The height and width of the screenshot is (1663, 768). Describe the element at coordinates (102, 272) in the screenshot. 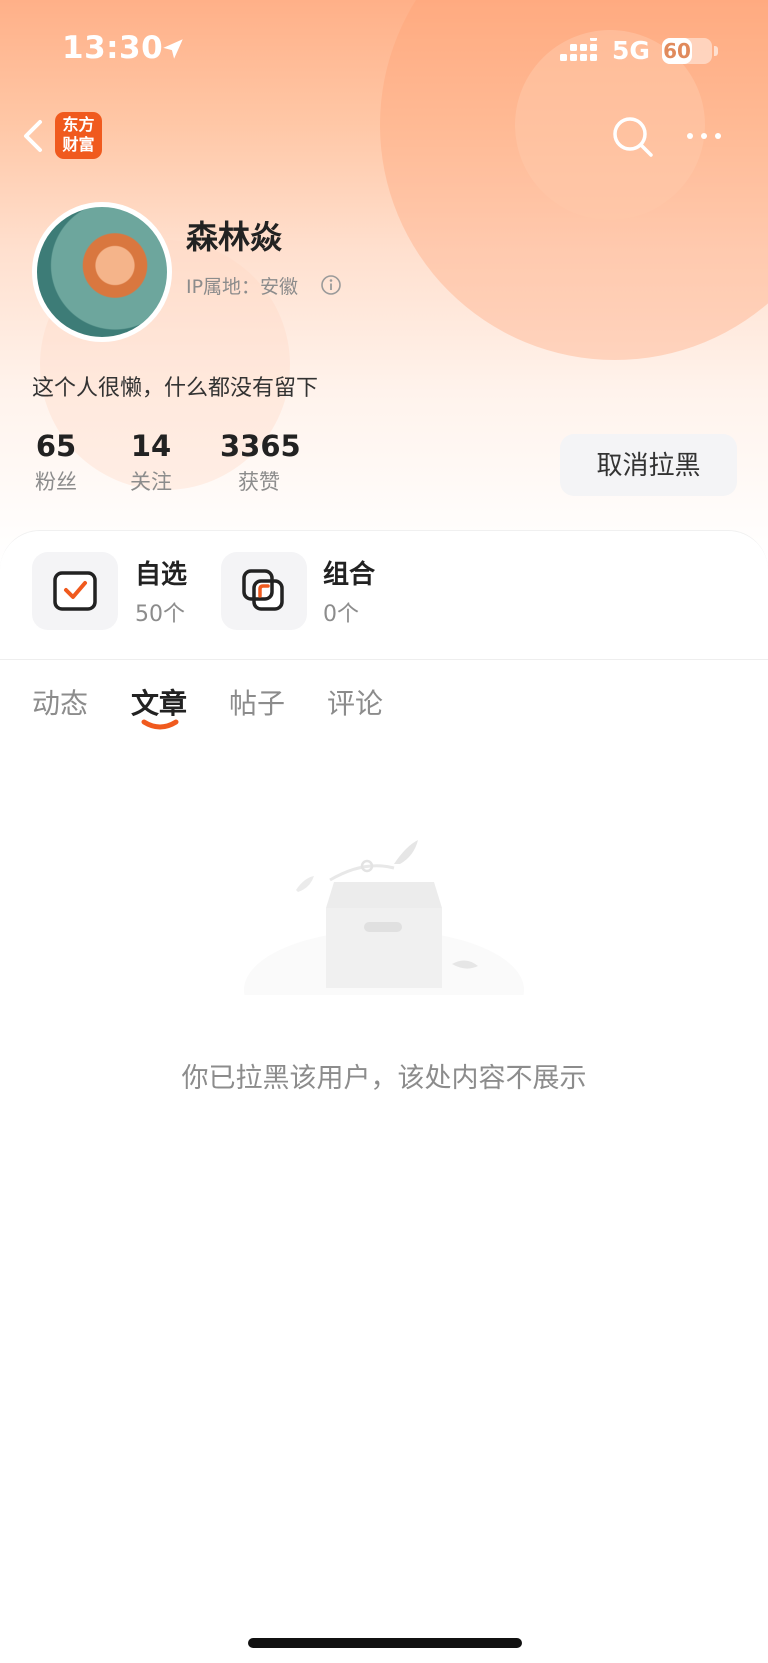

I see `avatar` at that location.